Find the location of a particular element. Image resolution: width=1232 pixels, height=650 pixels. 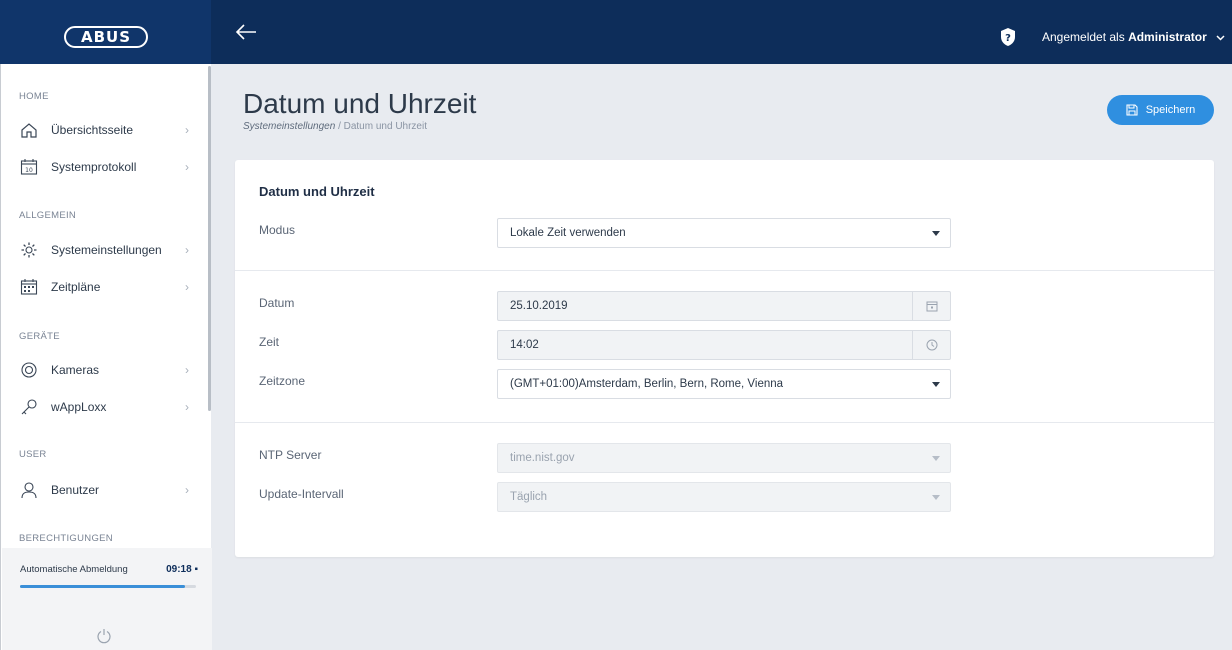

breadcrumb-parent: Systemeinstellungen is located at coordinates (289, 126).